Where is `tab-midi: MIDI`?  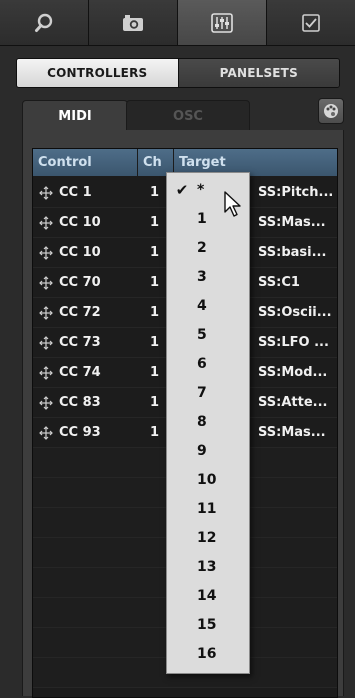 tab-midi: MIDI is located at coordinates (75, 115).